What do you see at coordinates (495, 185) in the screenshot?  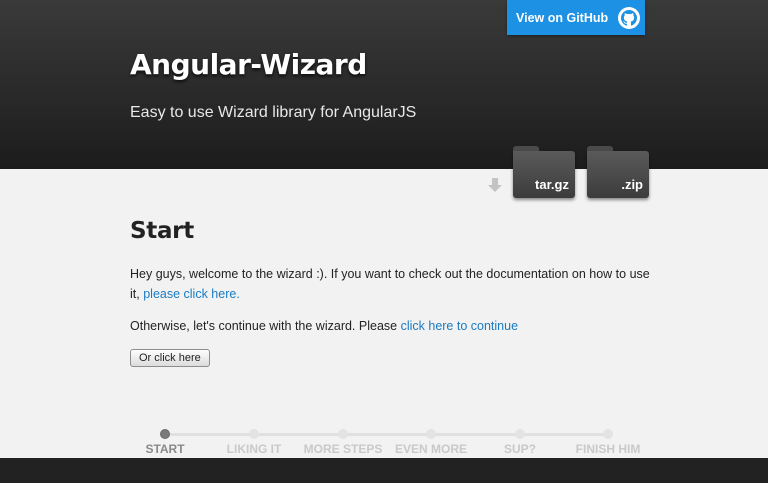 I see `download-arrow-icon` at bounding box center [495, 185].